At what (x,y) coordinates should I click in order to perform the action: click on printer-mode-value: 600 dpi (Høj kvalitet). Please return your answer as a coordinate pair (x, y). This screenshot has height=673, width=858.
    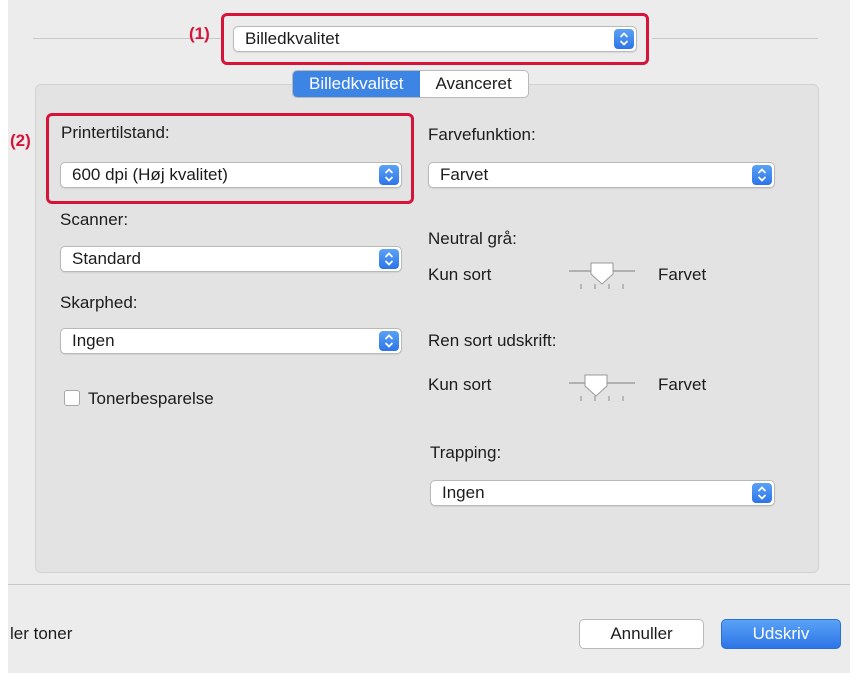
    Looking at the image, I should click on (150, 174).